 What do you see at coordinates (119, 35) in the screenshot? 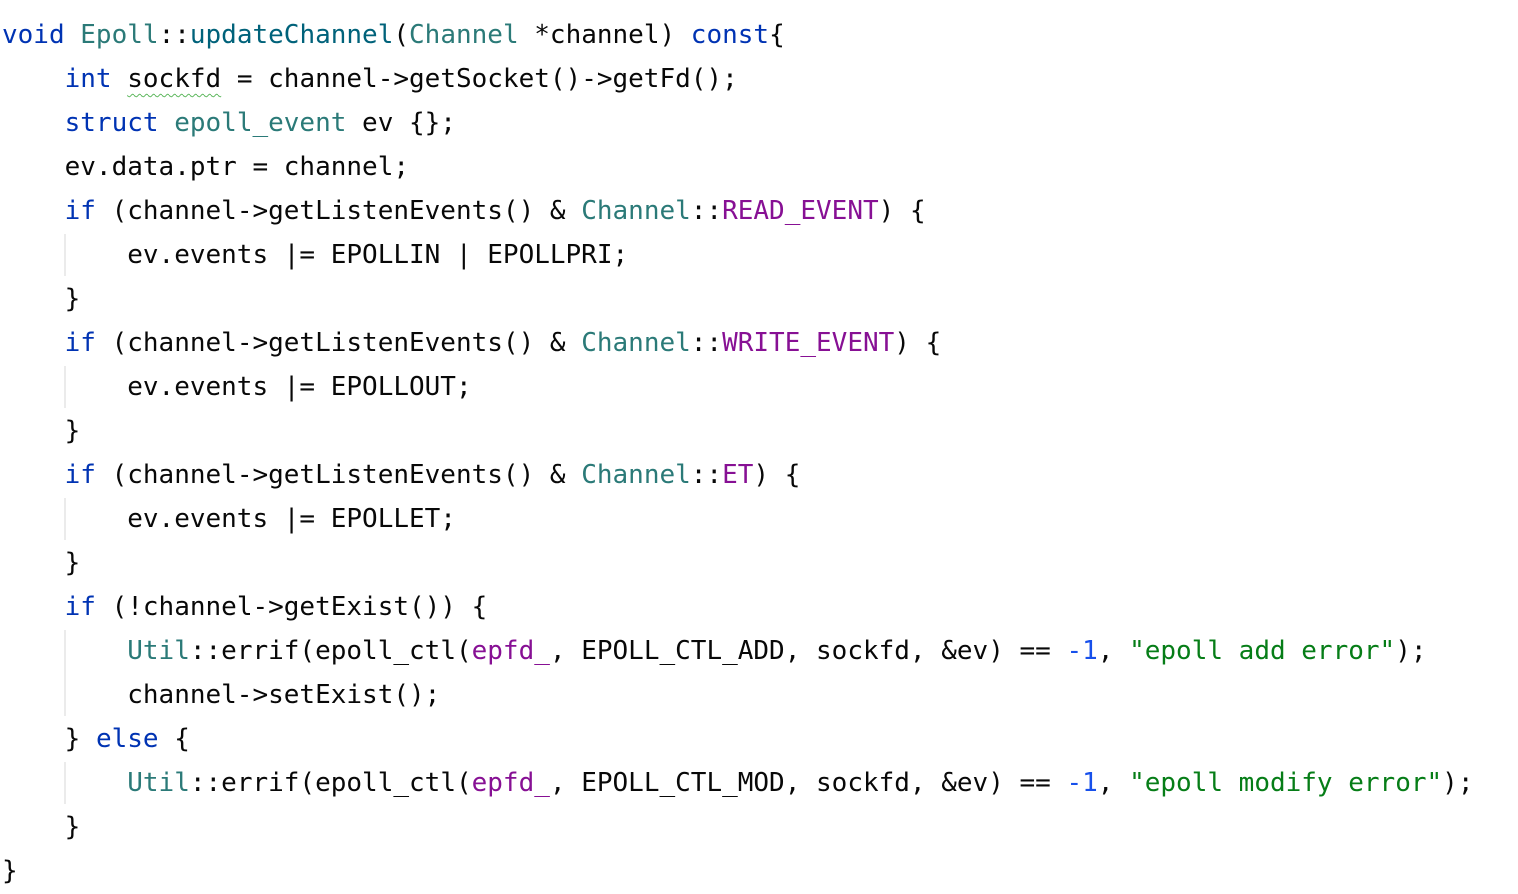
I see `code-token: Epoll` at bounding box center [119, 35].